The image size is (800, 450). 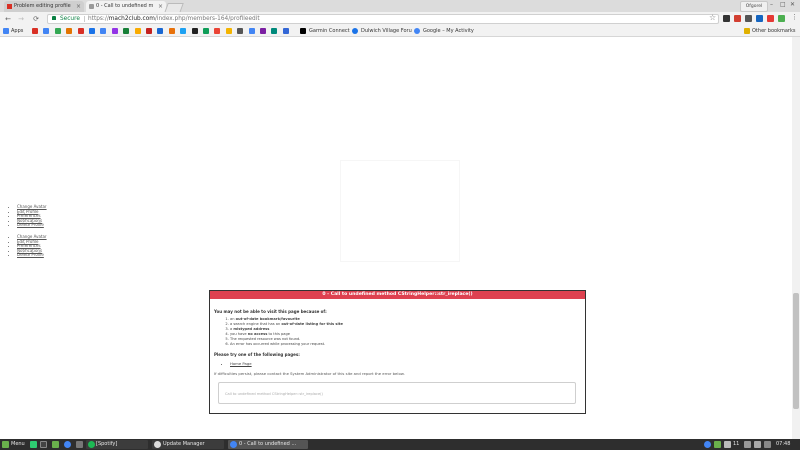 I want to click on home-page-link: Home Page, so click(x=241, y=363).